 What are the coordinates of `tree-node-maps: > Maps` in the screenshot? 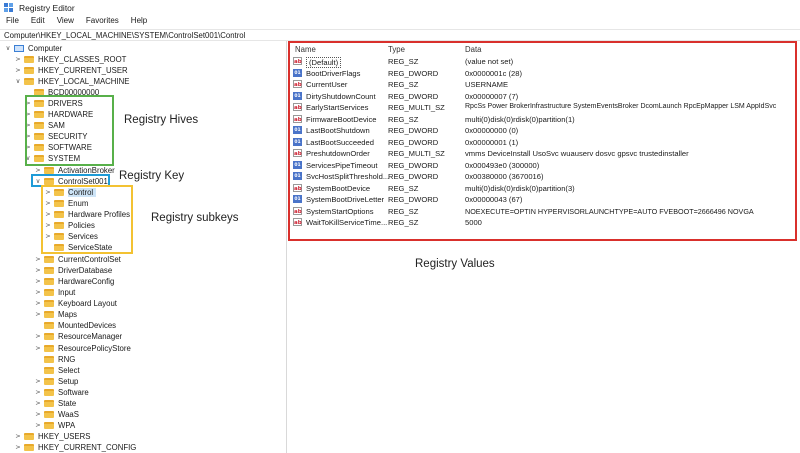 It's located at (55, 314).